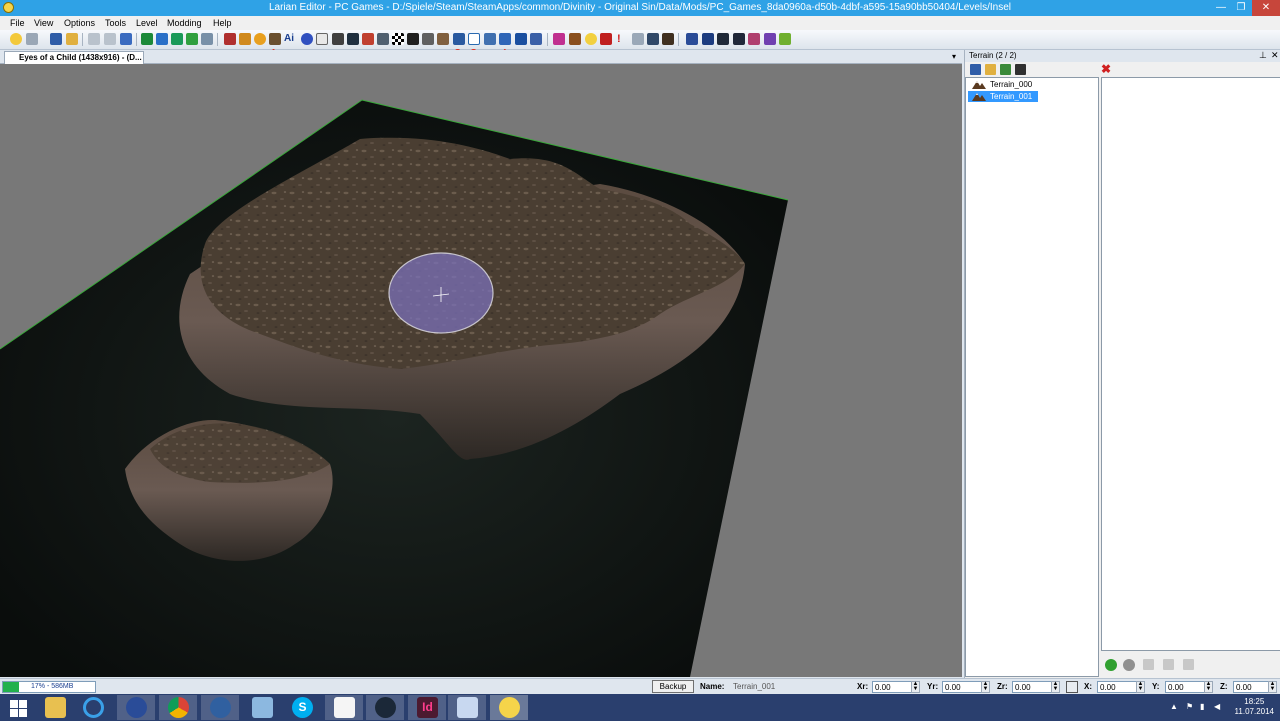  I want to click on grid-icon, so click(383, 39).